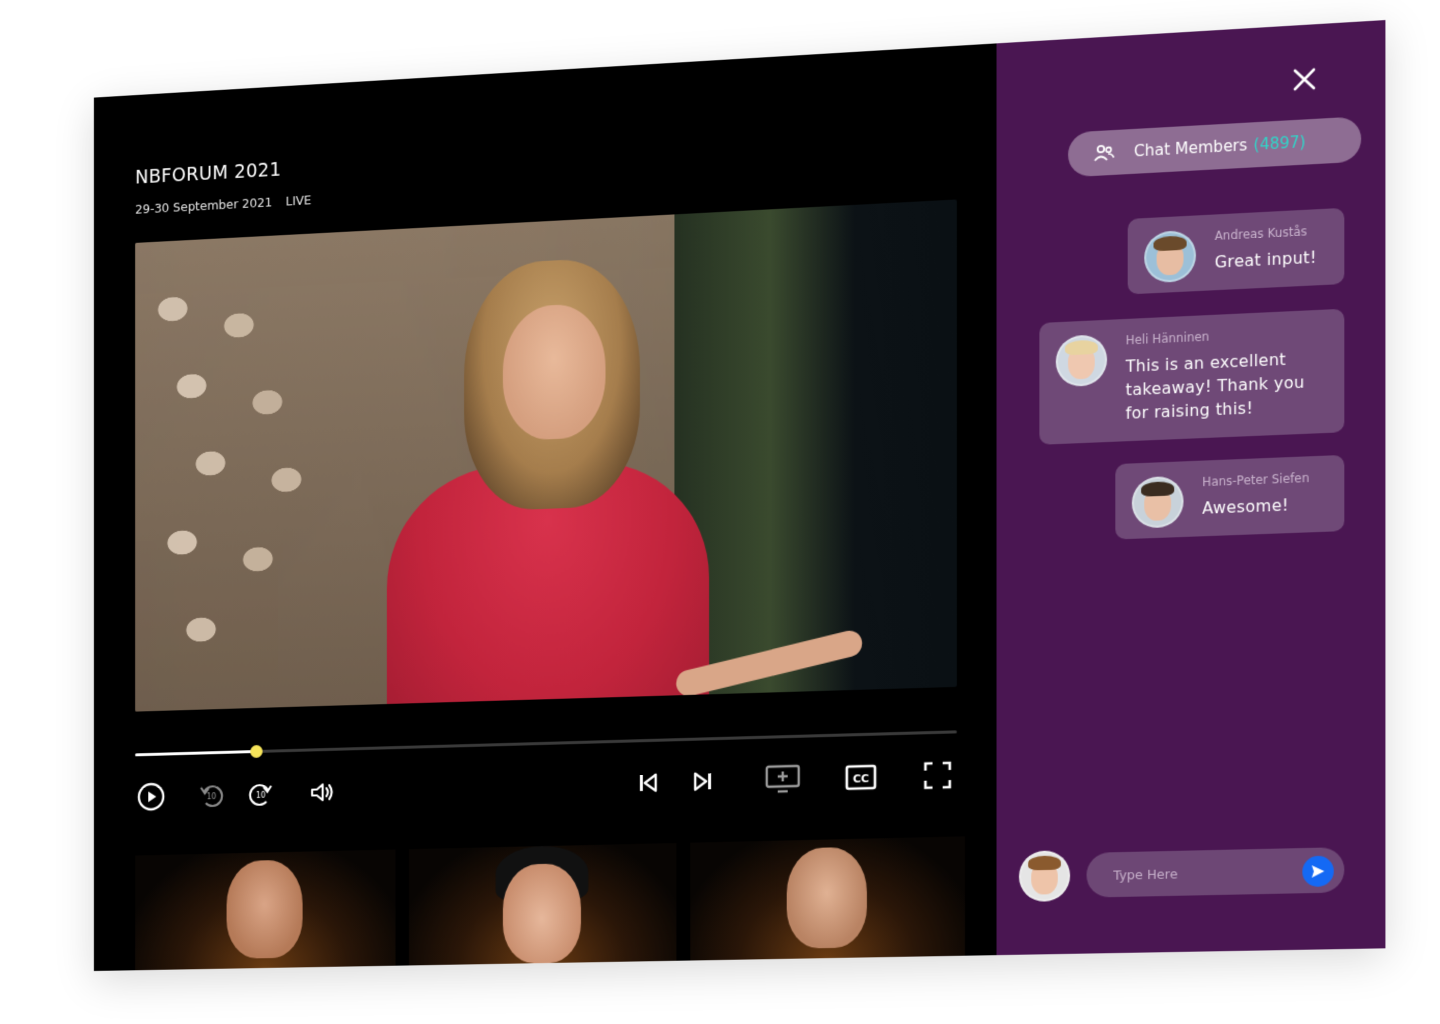  Describe the element at coordinates (1279, 143) in the screenshot. I see `chat-members-count: (4897)` at that location.